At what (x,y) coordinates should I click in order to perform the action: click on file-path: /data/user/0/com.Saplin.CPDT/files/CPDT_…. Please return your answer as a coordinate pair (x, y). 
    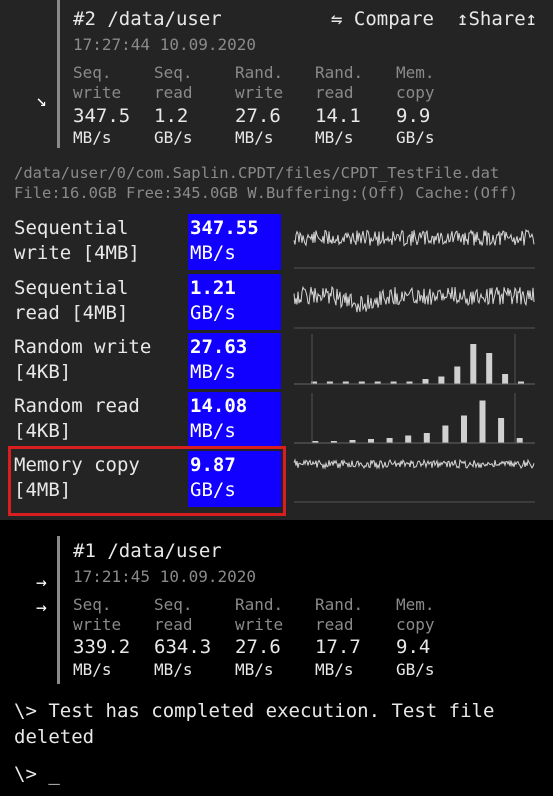
    Looking at the image, I should click on (257, 173).